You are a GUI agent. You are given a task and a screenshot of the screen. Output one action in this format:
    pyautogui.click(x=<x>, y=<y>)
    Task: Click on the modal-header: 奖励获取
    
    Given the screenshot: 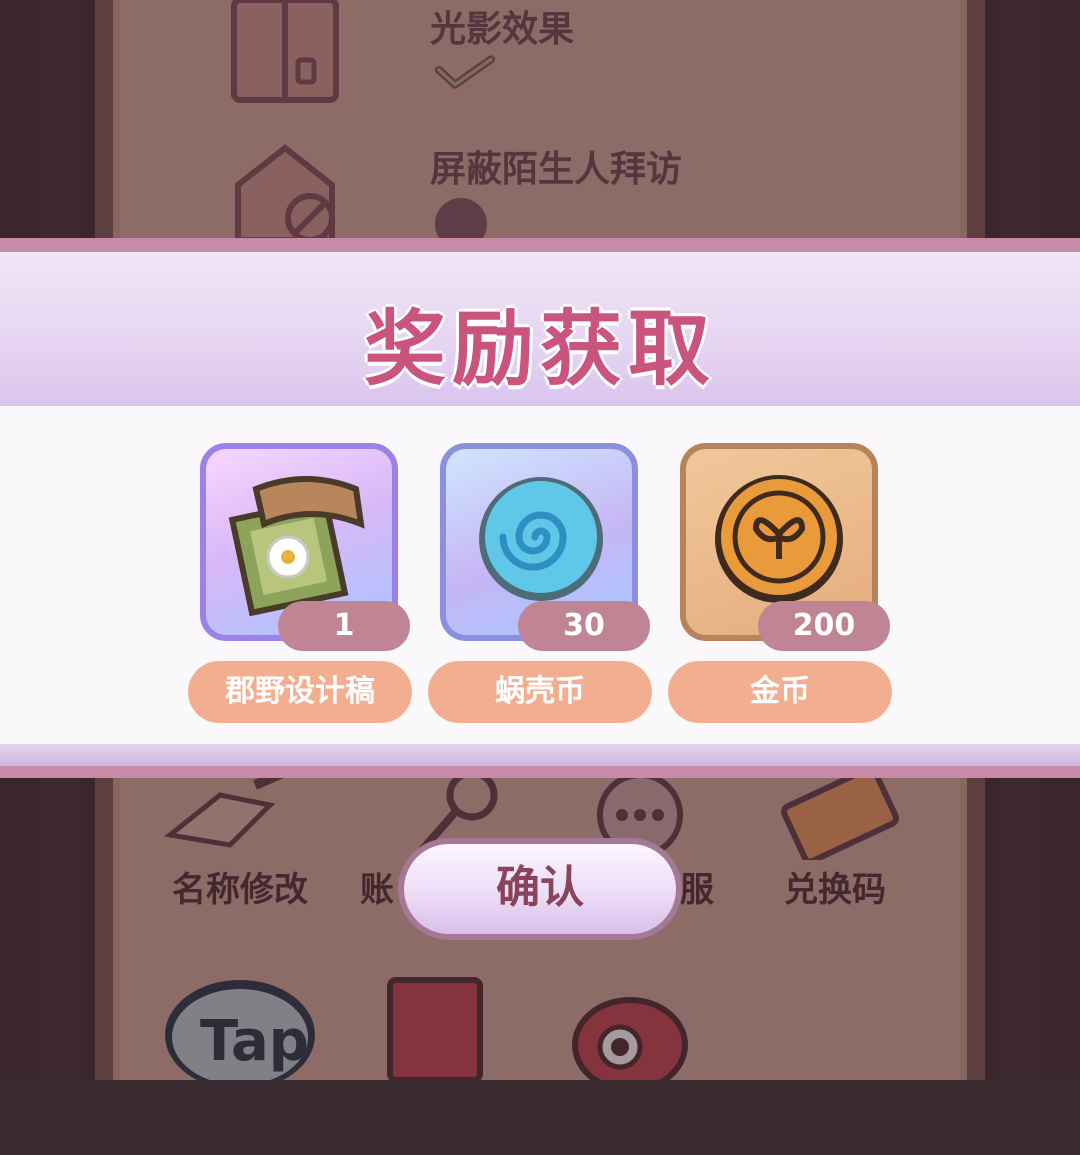 What is the action you would take?
    pyautogui.click(x=540, y=323)
    